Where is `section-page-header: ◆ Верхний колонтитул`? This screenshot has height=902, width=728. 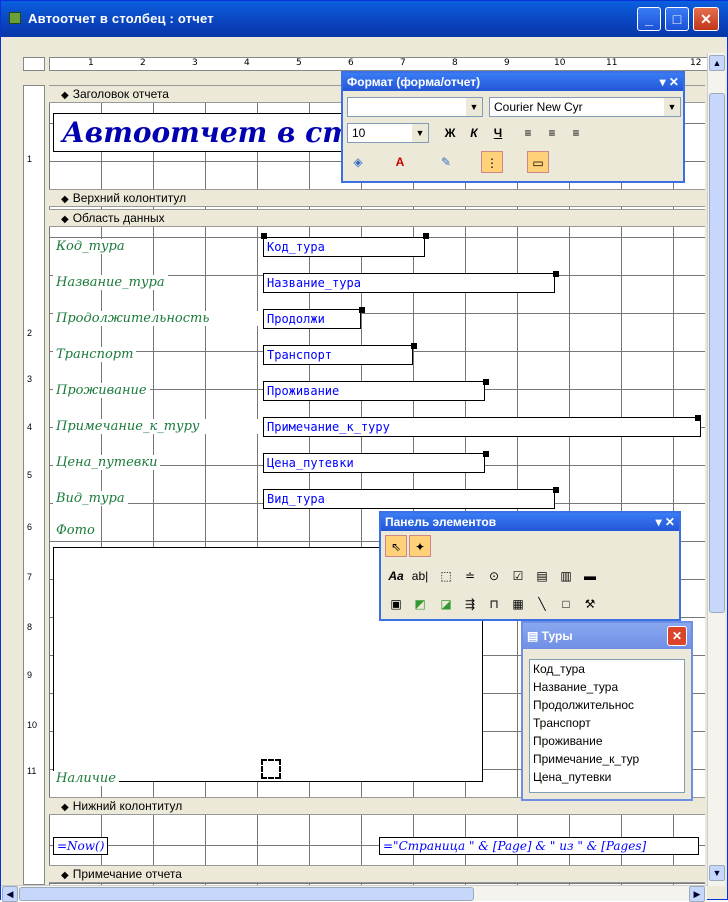
section-page-header: ◆ Верхний колонтитул is located at coordinates (377, 198).